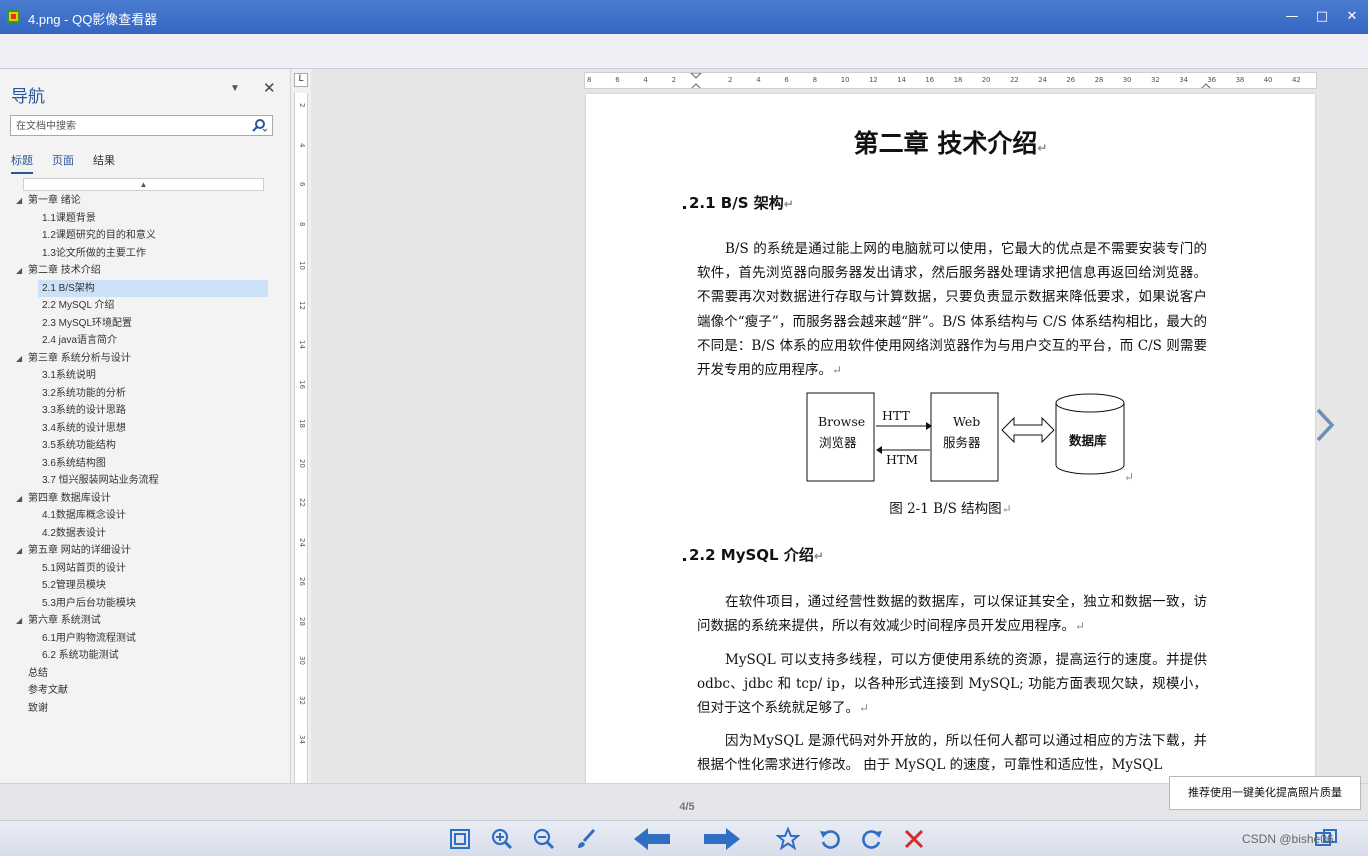  I want to click on tree-item-label: 2.4 java语言简介, so click(80, 340).